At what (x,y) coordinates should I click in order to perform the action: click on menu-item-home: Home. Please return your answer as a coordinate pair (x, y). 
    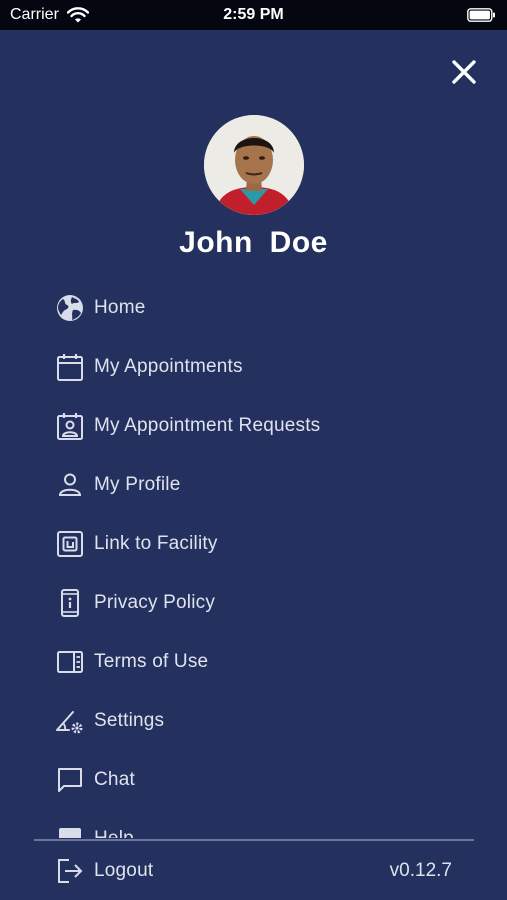
    Looking at the image, I should click on (269, 308).